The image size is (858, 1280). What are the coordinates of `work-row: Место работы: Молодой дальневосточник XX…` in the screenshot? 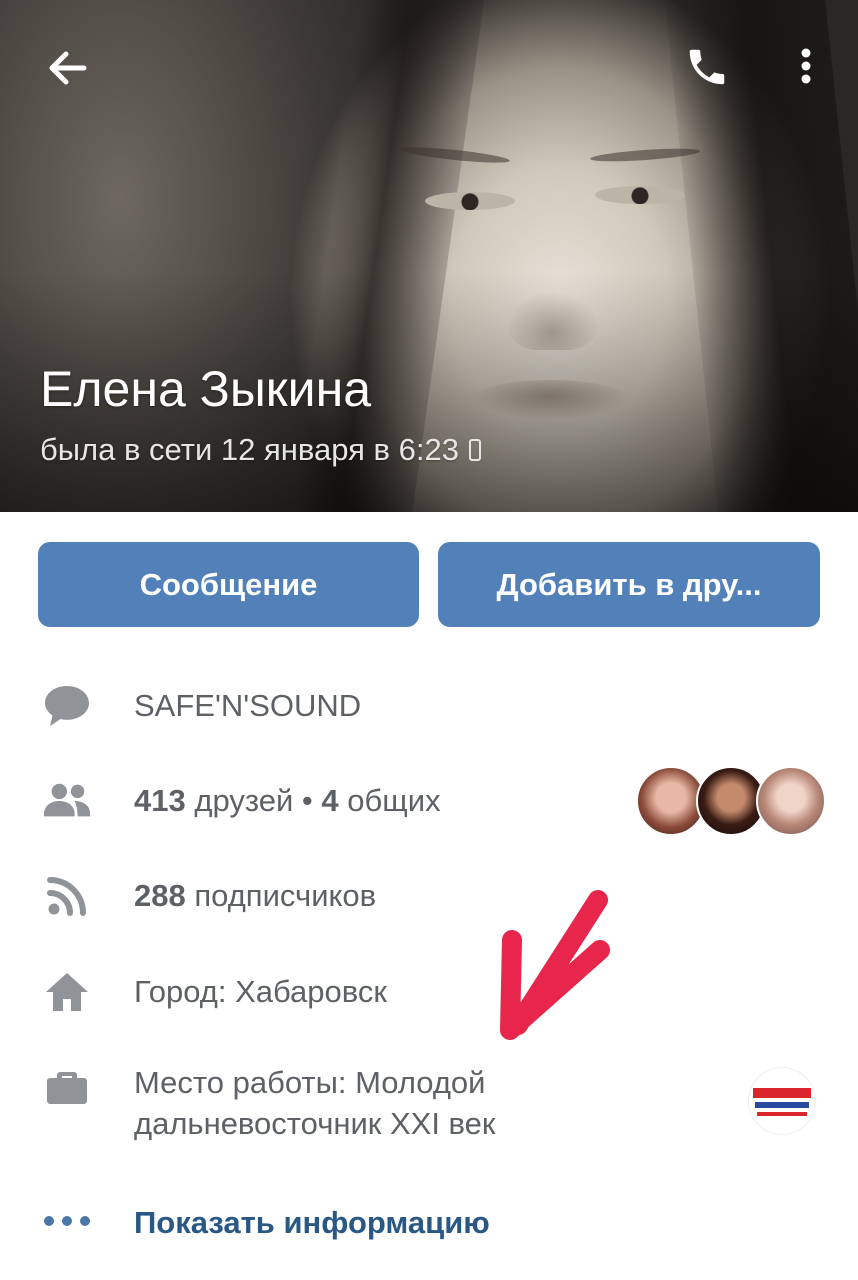 It's located at (429, 1103).